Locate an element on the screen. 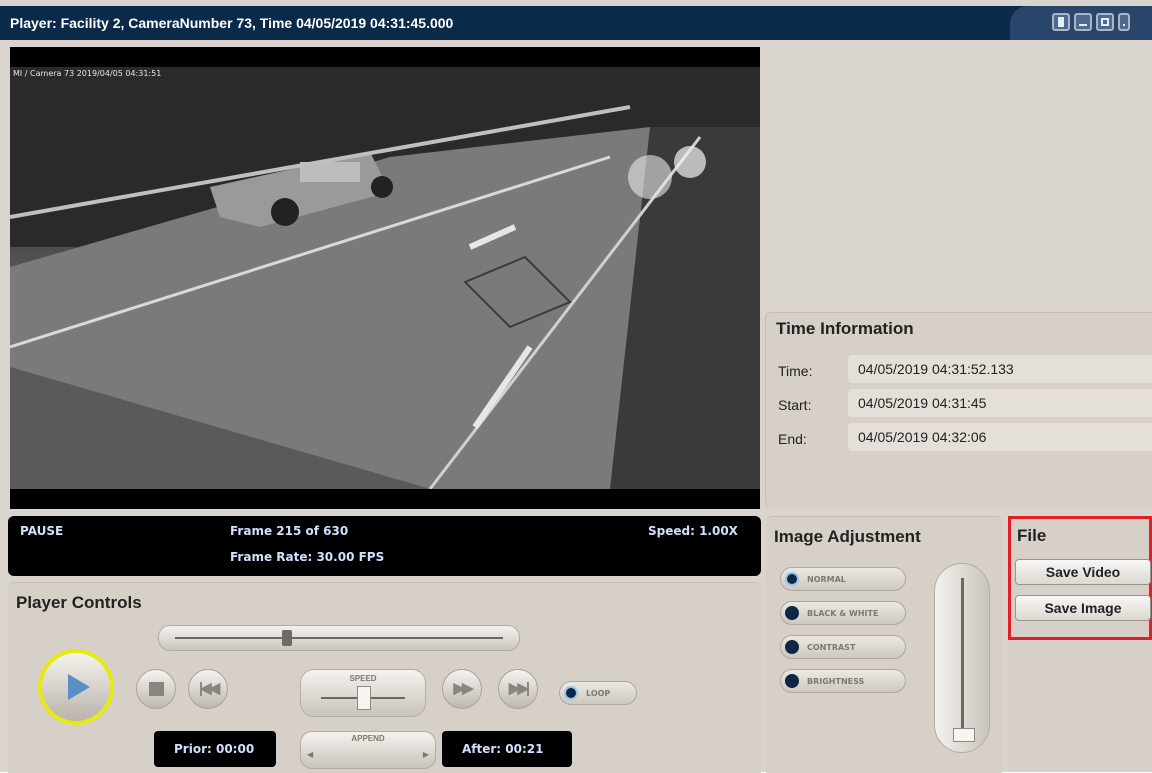 This screenshot has height=773, width=1152. play-button-face is located at coordinates (76, 687).